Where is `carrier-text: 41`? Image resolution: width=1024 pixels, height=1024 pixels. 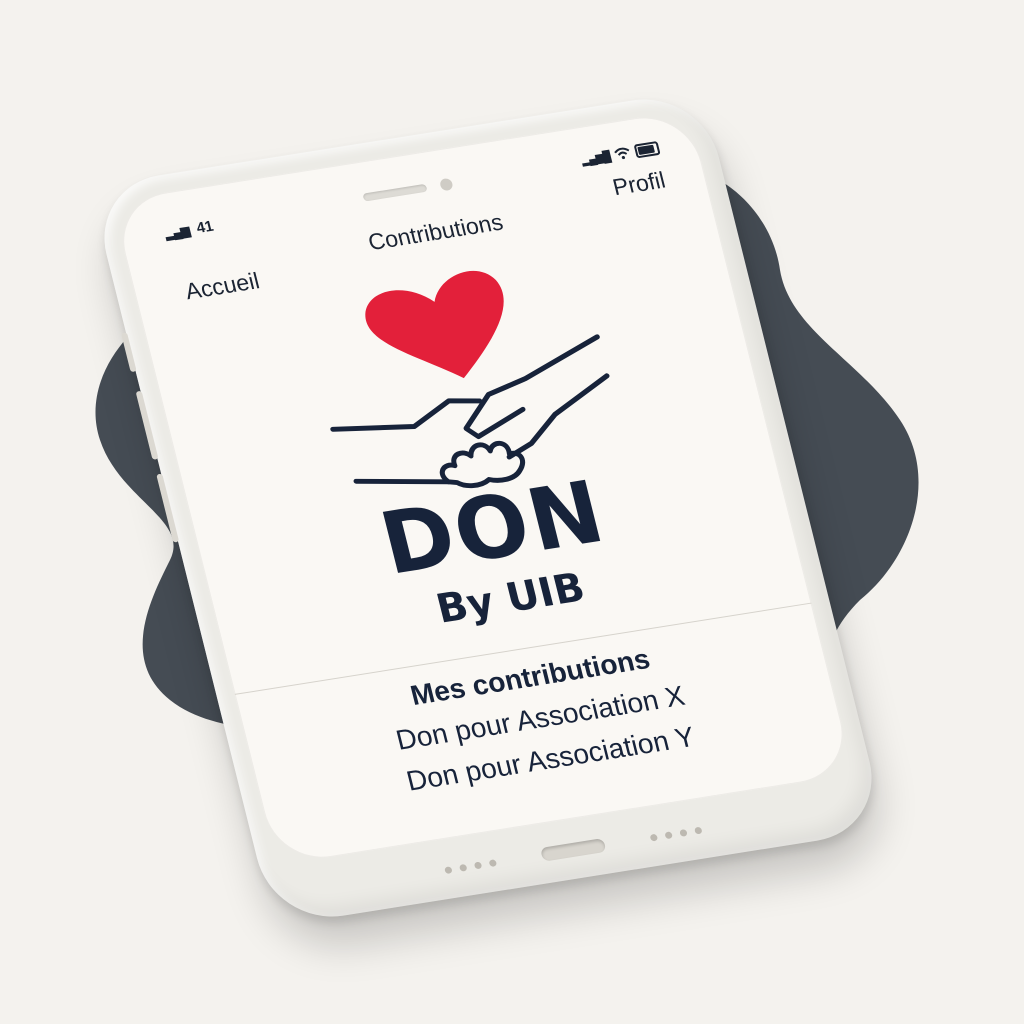 carrier-text: 41 is located at coordinates (205, 227).